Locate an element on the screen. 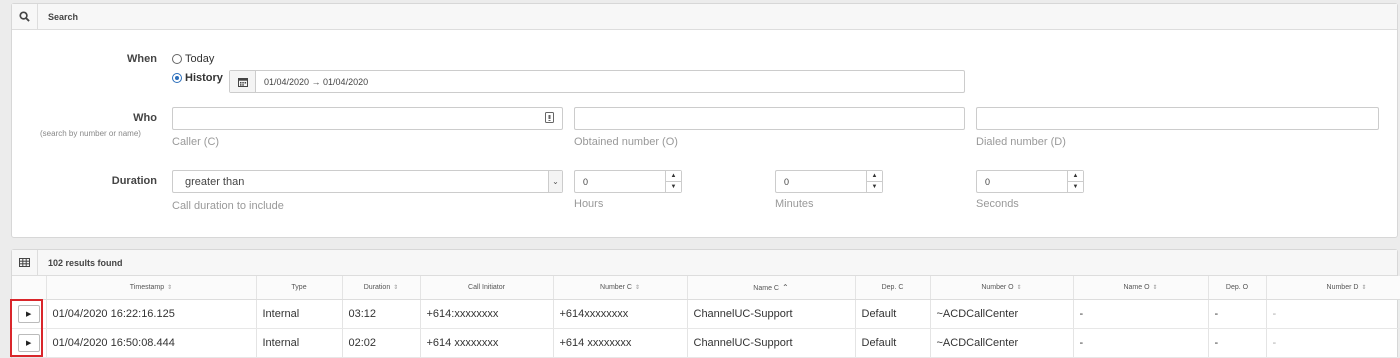 The image size is (1400, 358). cell-duration: 02:02 is located at coordinates (381, 343).